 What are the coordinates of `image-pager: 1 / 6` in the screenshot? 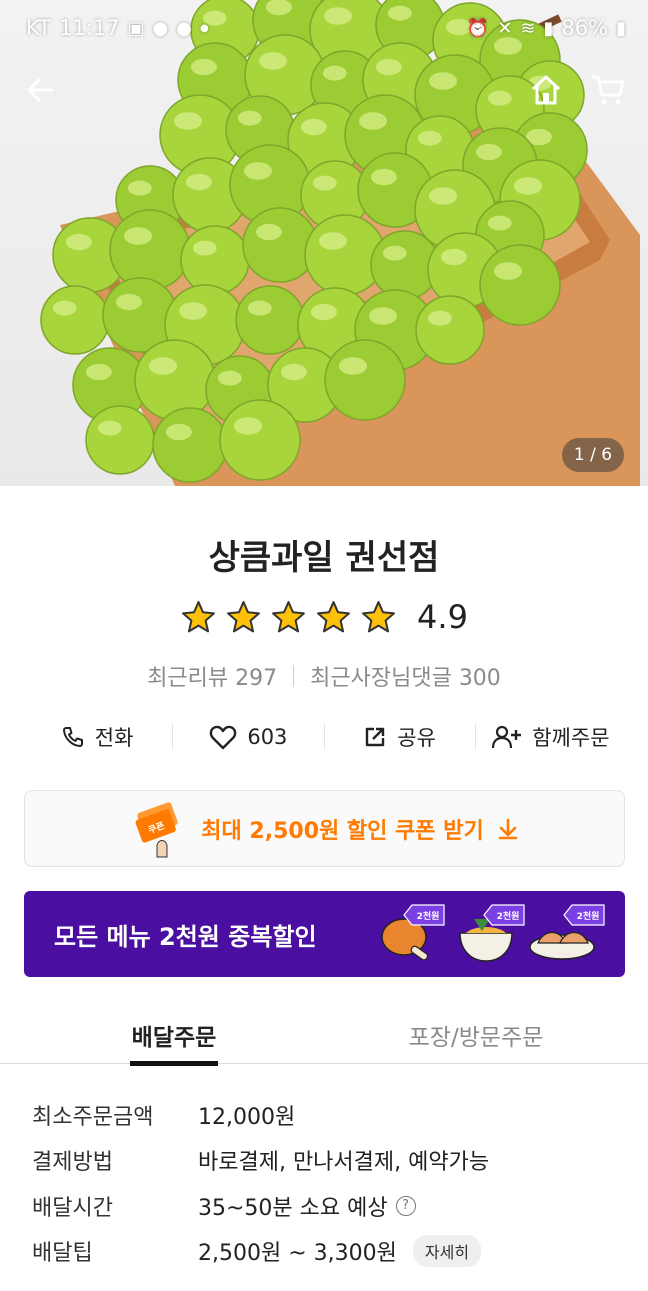 It's located at (593, 455).